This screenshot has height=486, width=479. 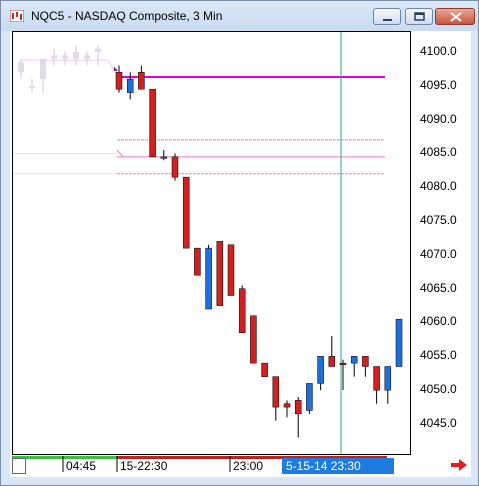 I want to click on close-icon, so click(x=456, y=17).